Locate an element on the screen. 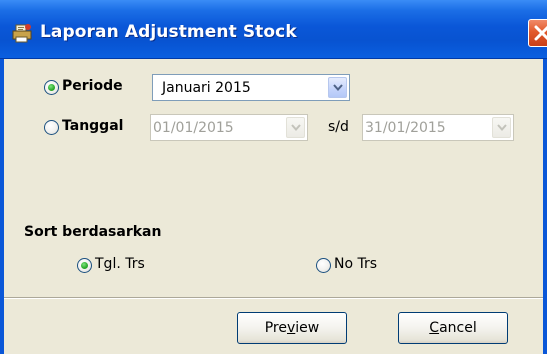  preview-label-pre: Pre is located at coordinates (275, 328).